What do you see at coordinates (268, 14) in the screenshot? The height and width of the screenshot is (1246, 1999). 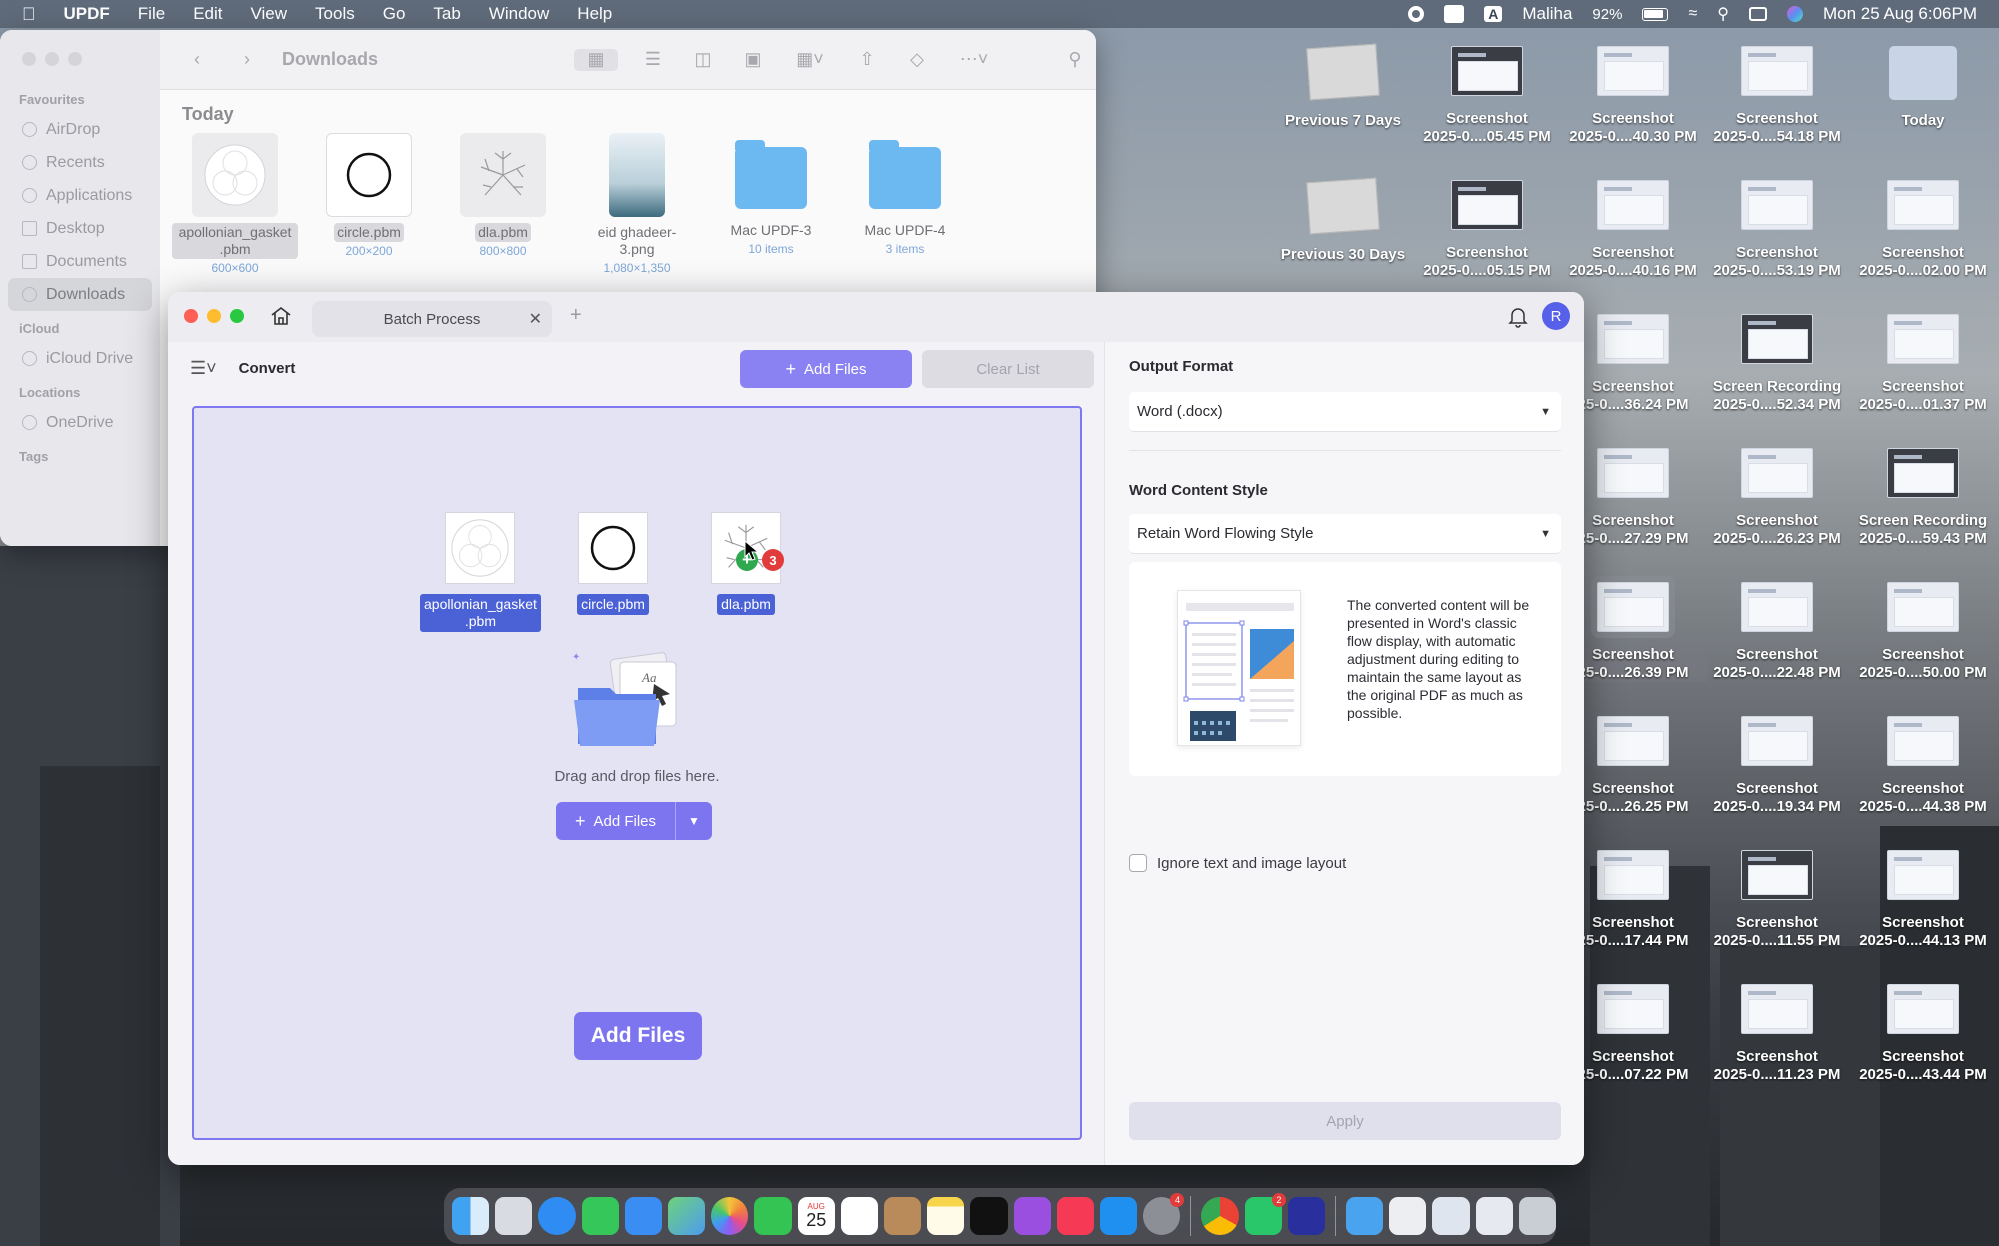 I see `menu-view: View` at bounding box center [268, 14].